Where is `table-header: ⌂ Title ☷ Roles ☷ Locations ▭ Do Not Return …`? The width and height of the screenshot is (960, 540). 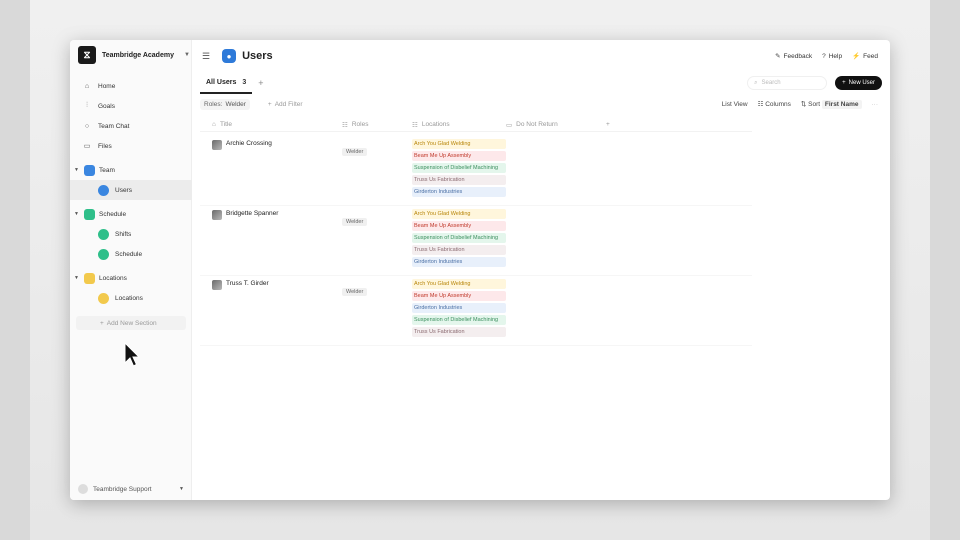 table-header: ⌂ Title ☷ Roles ☷ Locations ▭ Do Not Return … is located at coordinates (476, 125).